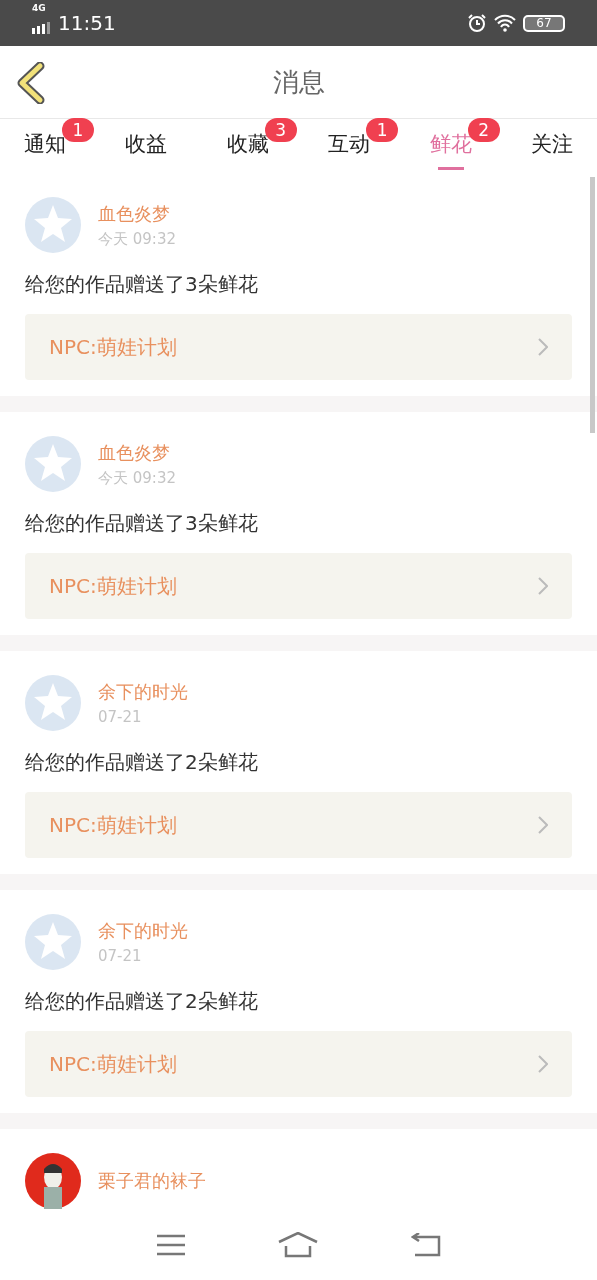 This screenshot has width=597, height=1280. I want to click on page-title: 消息, so click(298, 82).